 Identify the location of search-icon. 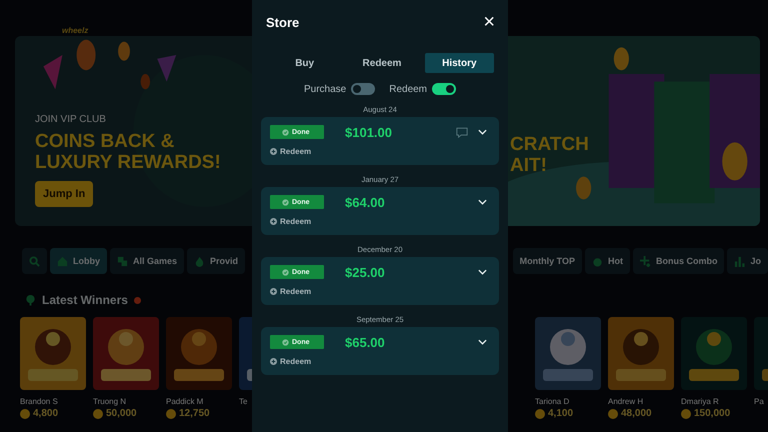
(34, 261).